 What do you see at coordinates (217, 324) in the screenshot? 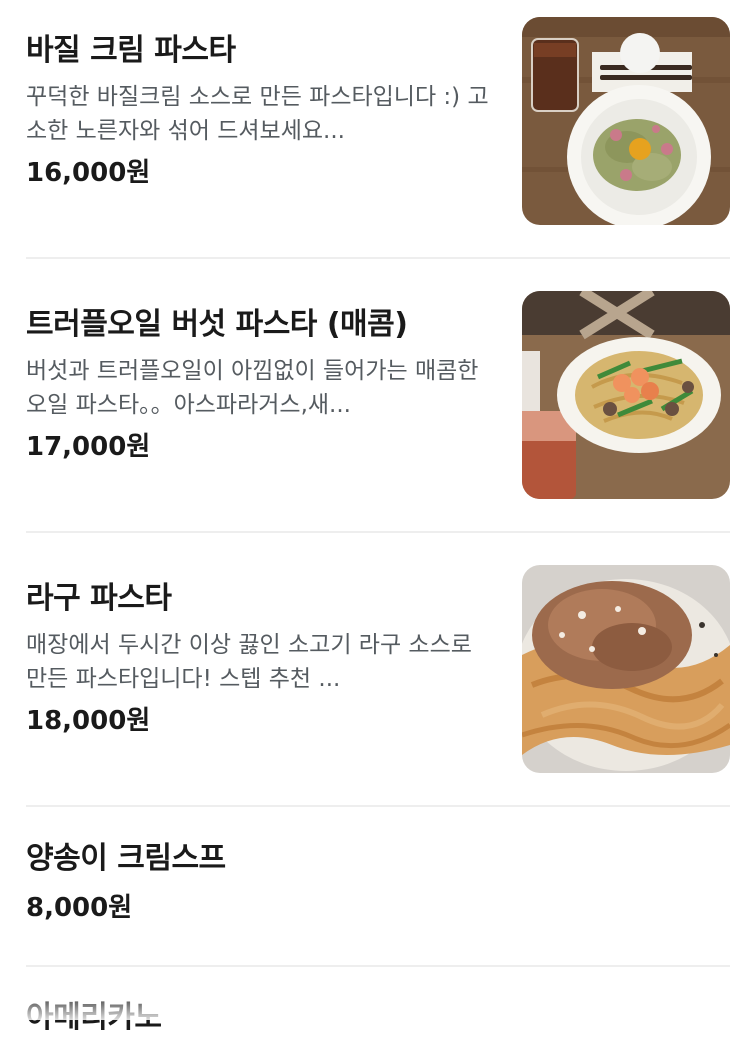
I see `menu-item-name: 트러플오일 버섯 파스타 (매콤)` at bounding box center [217, 324].